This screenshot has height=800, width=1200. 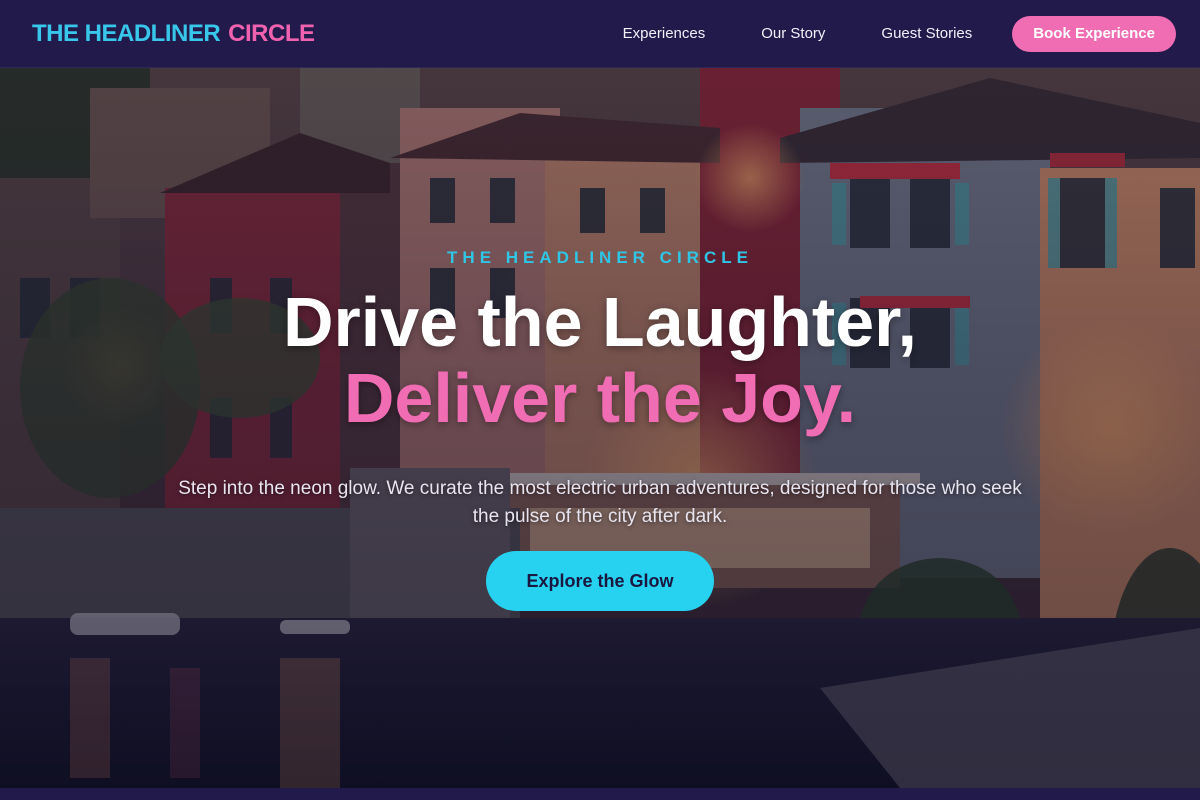 What do you see at coordinates (600, 398) in the screenshot?
I see `hero-headline-line2: Deliver the Joy.` at bounding box center [600, 398].